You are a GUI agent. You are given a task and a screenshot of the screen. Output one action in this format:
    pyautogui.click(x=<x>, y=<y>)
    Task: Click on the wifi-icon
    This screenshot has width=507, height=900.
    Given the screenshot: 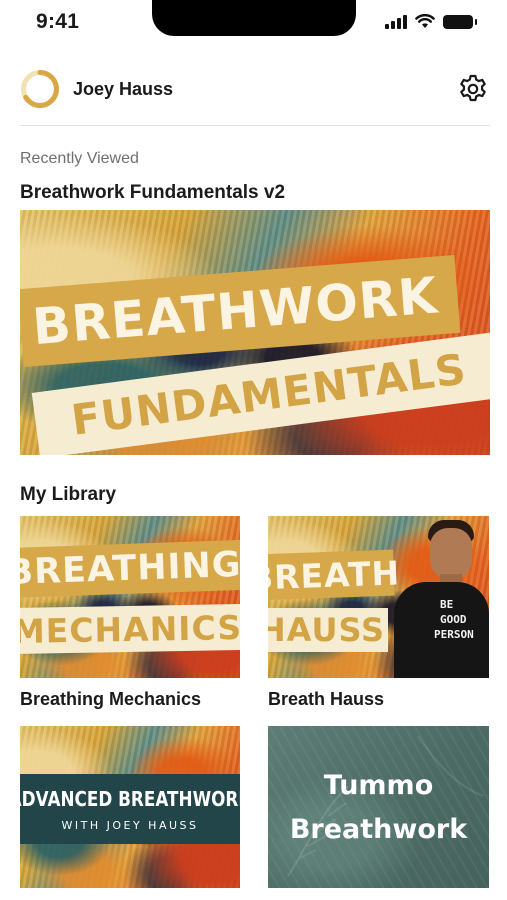 What is the action you would take?
    pyautogui.click(x=425, y=21)
    